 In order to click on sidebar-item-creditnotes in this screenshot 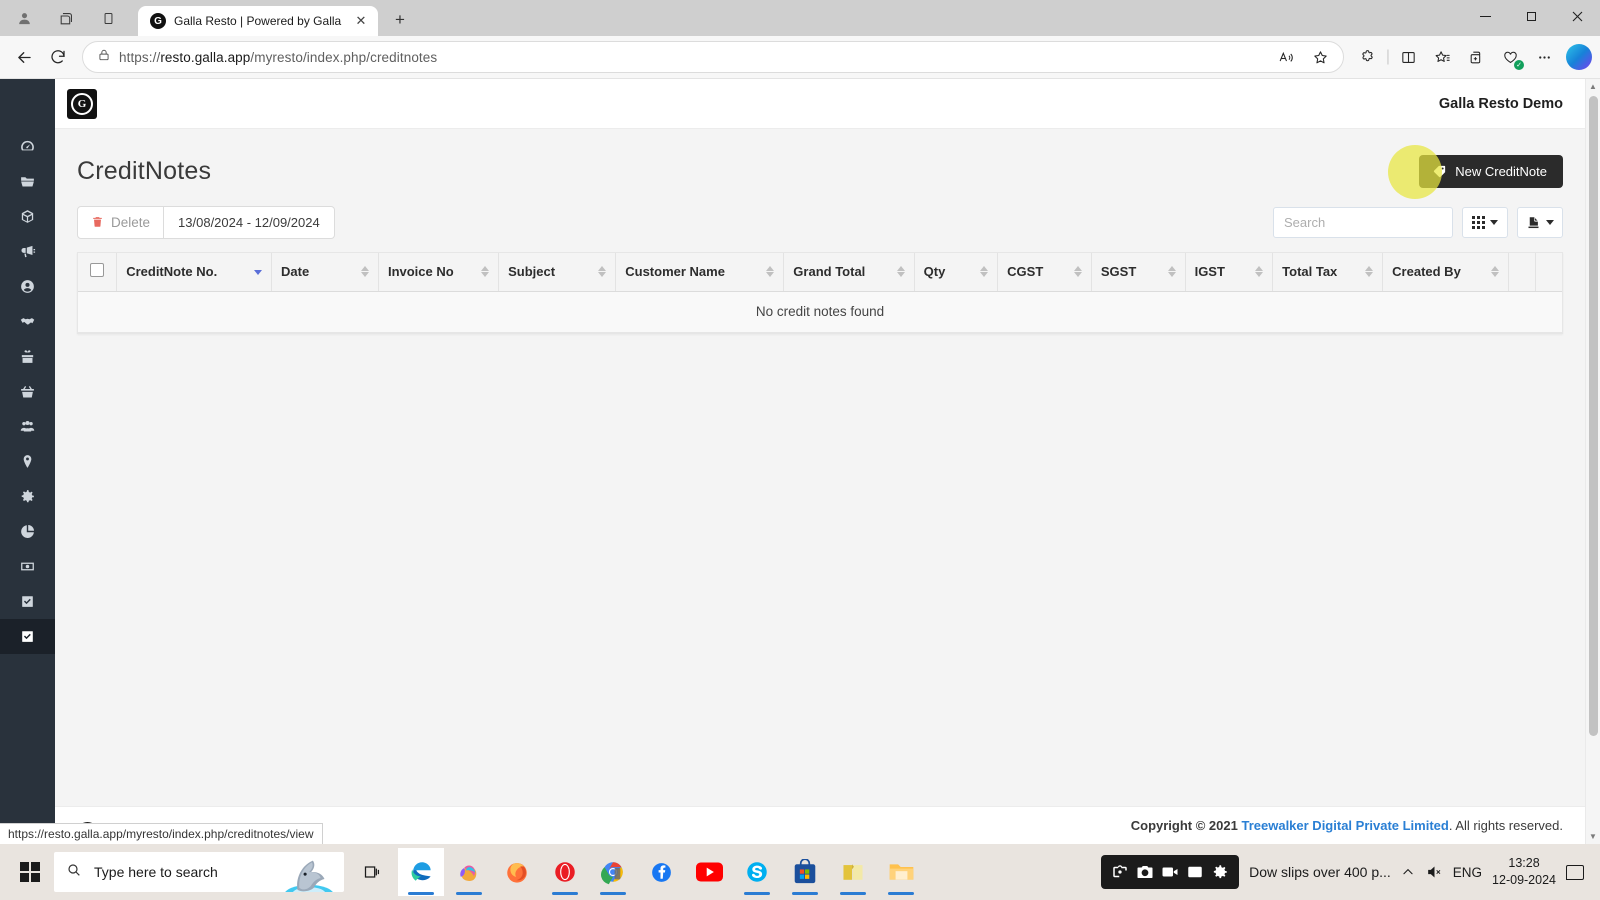, I will do `click(27, 636)`.